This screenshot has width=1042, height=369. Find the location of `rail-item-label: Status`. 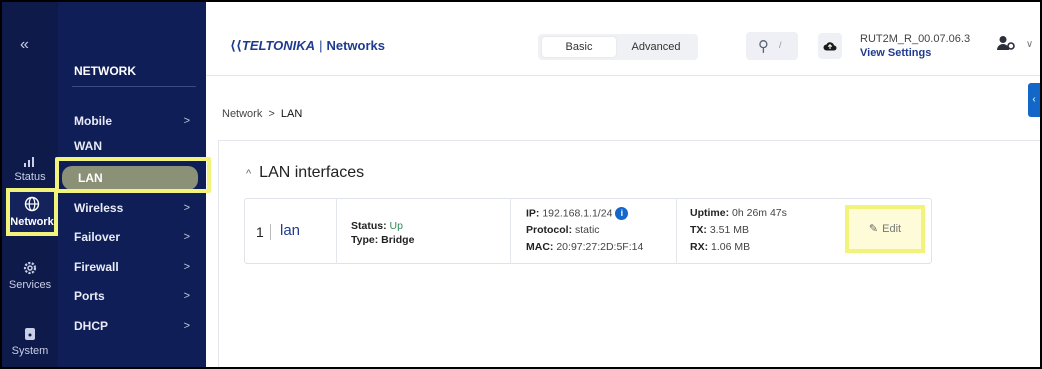

rail-item-label: Status is located at coordinates (30, 177).